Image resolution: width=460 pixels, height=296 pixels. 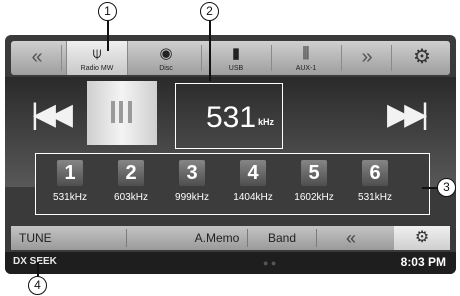 I want to click on callout-2: 2, so click(x=209, y=11).